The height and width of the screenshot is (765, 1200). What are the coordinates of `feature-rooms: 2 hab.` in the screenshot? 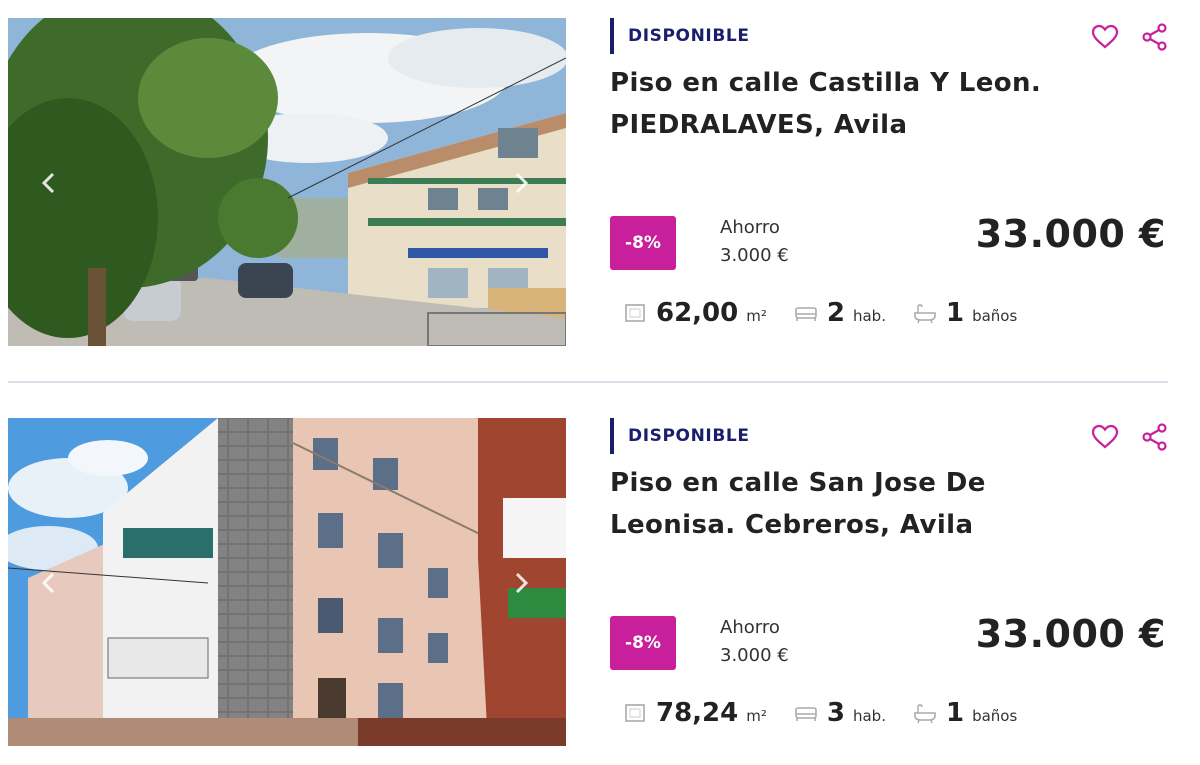 It's located at (839, 313).